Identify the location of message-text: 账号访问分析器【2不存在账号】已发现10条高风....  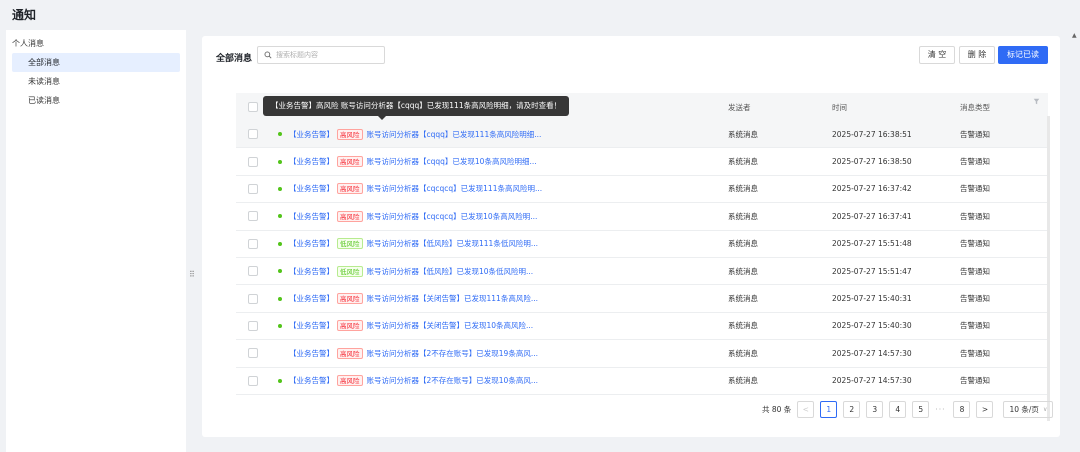
(452, 380).